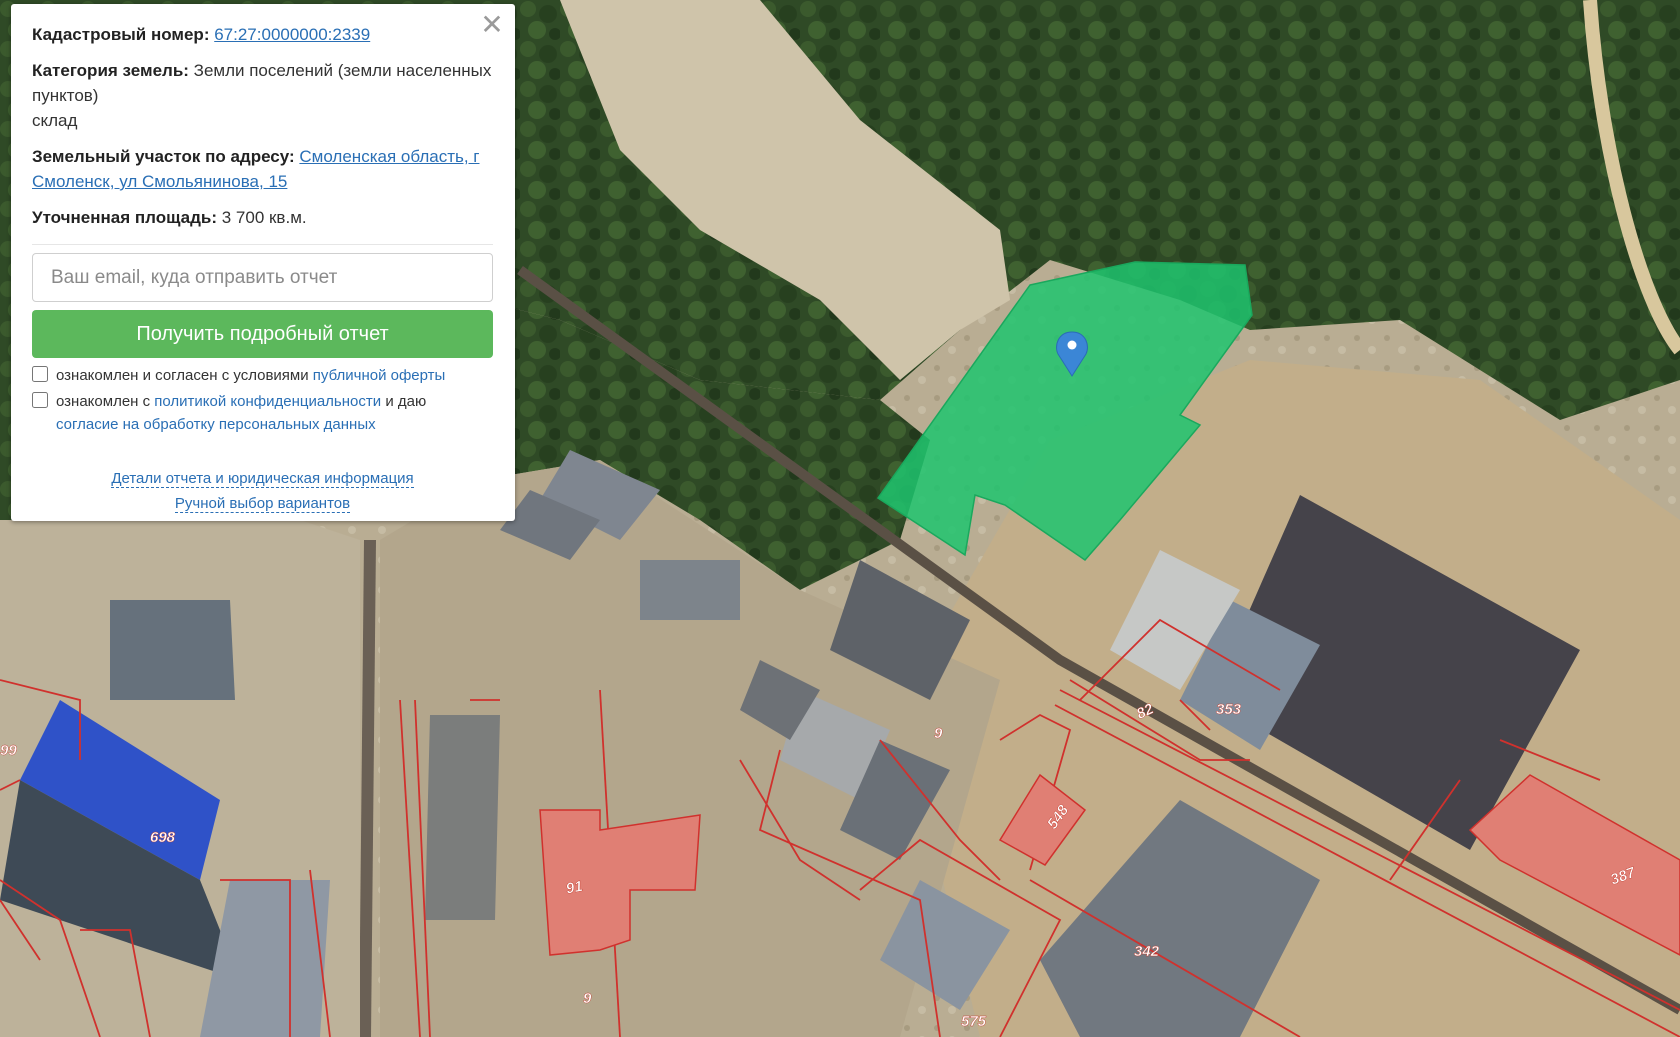  I want to click on cadastral-row: Кадастровый номер: 67:27:0000000:2339, so click(262, 34).